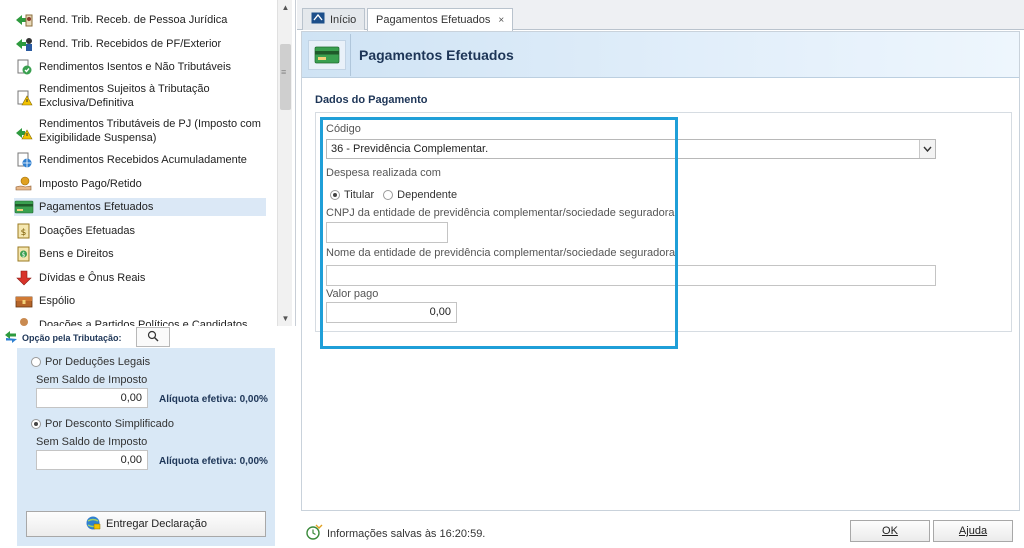 Image resolution: width=1024 pixels, height=548 pixels. What do you see at coordinates (36, 362) in the screenshot?
I see `deducoes-legais-radio` at bounding box center [36, 362].